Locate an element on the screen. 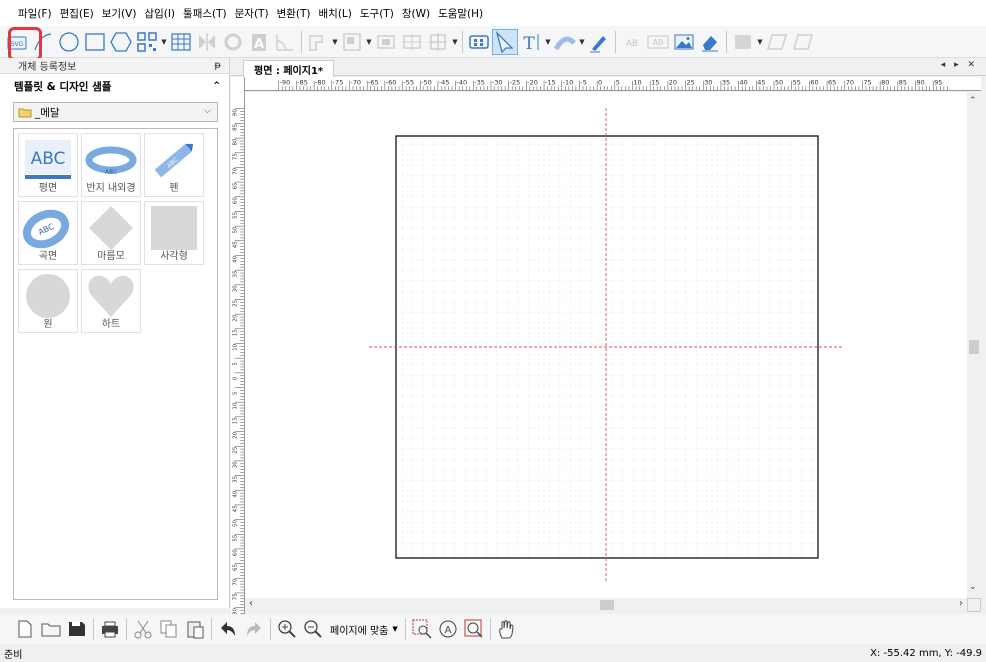  menu-item: 변환(T) is located at coordinates (298, 13).